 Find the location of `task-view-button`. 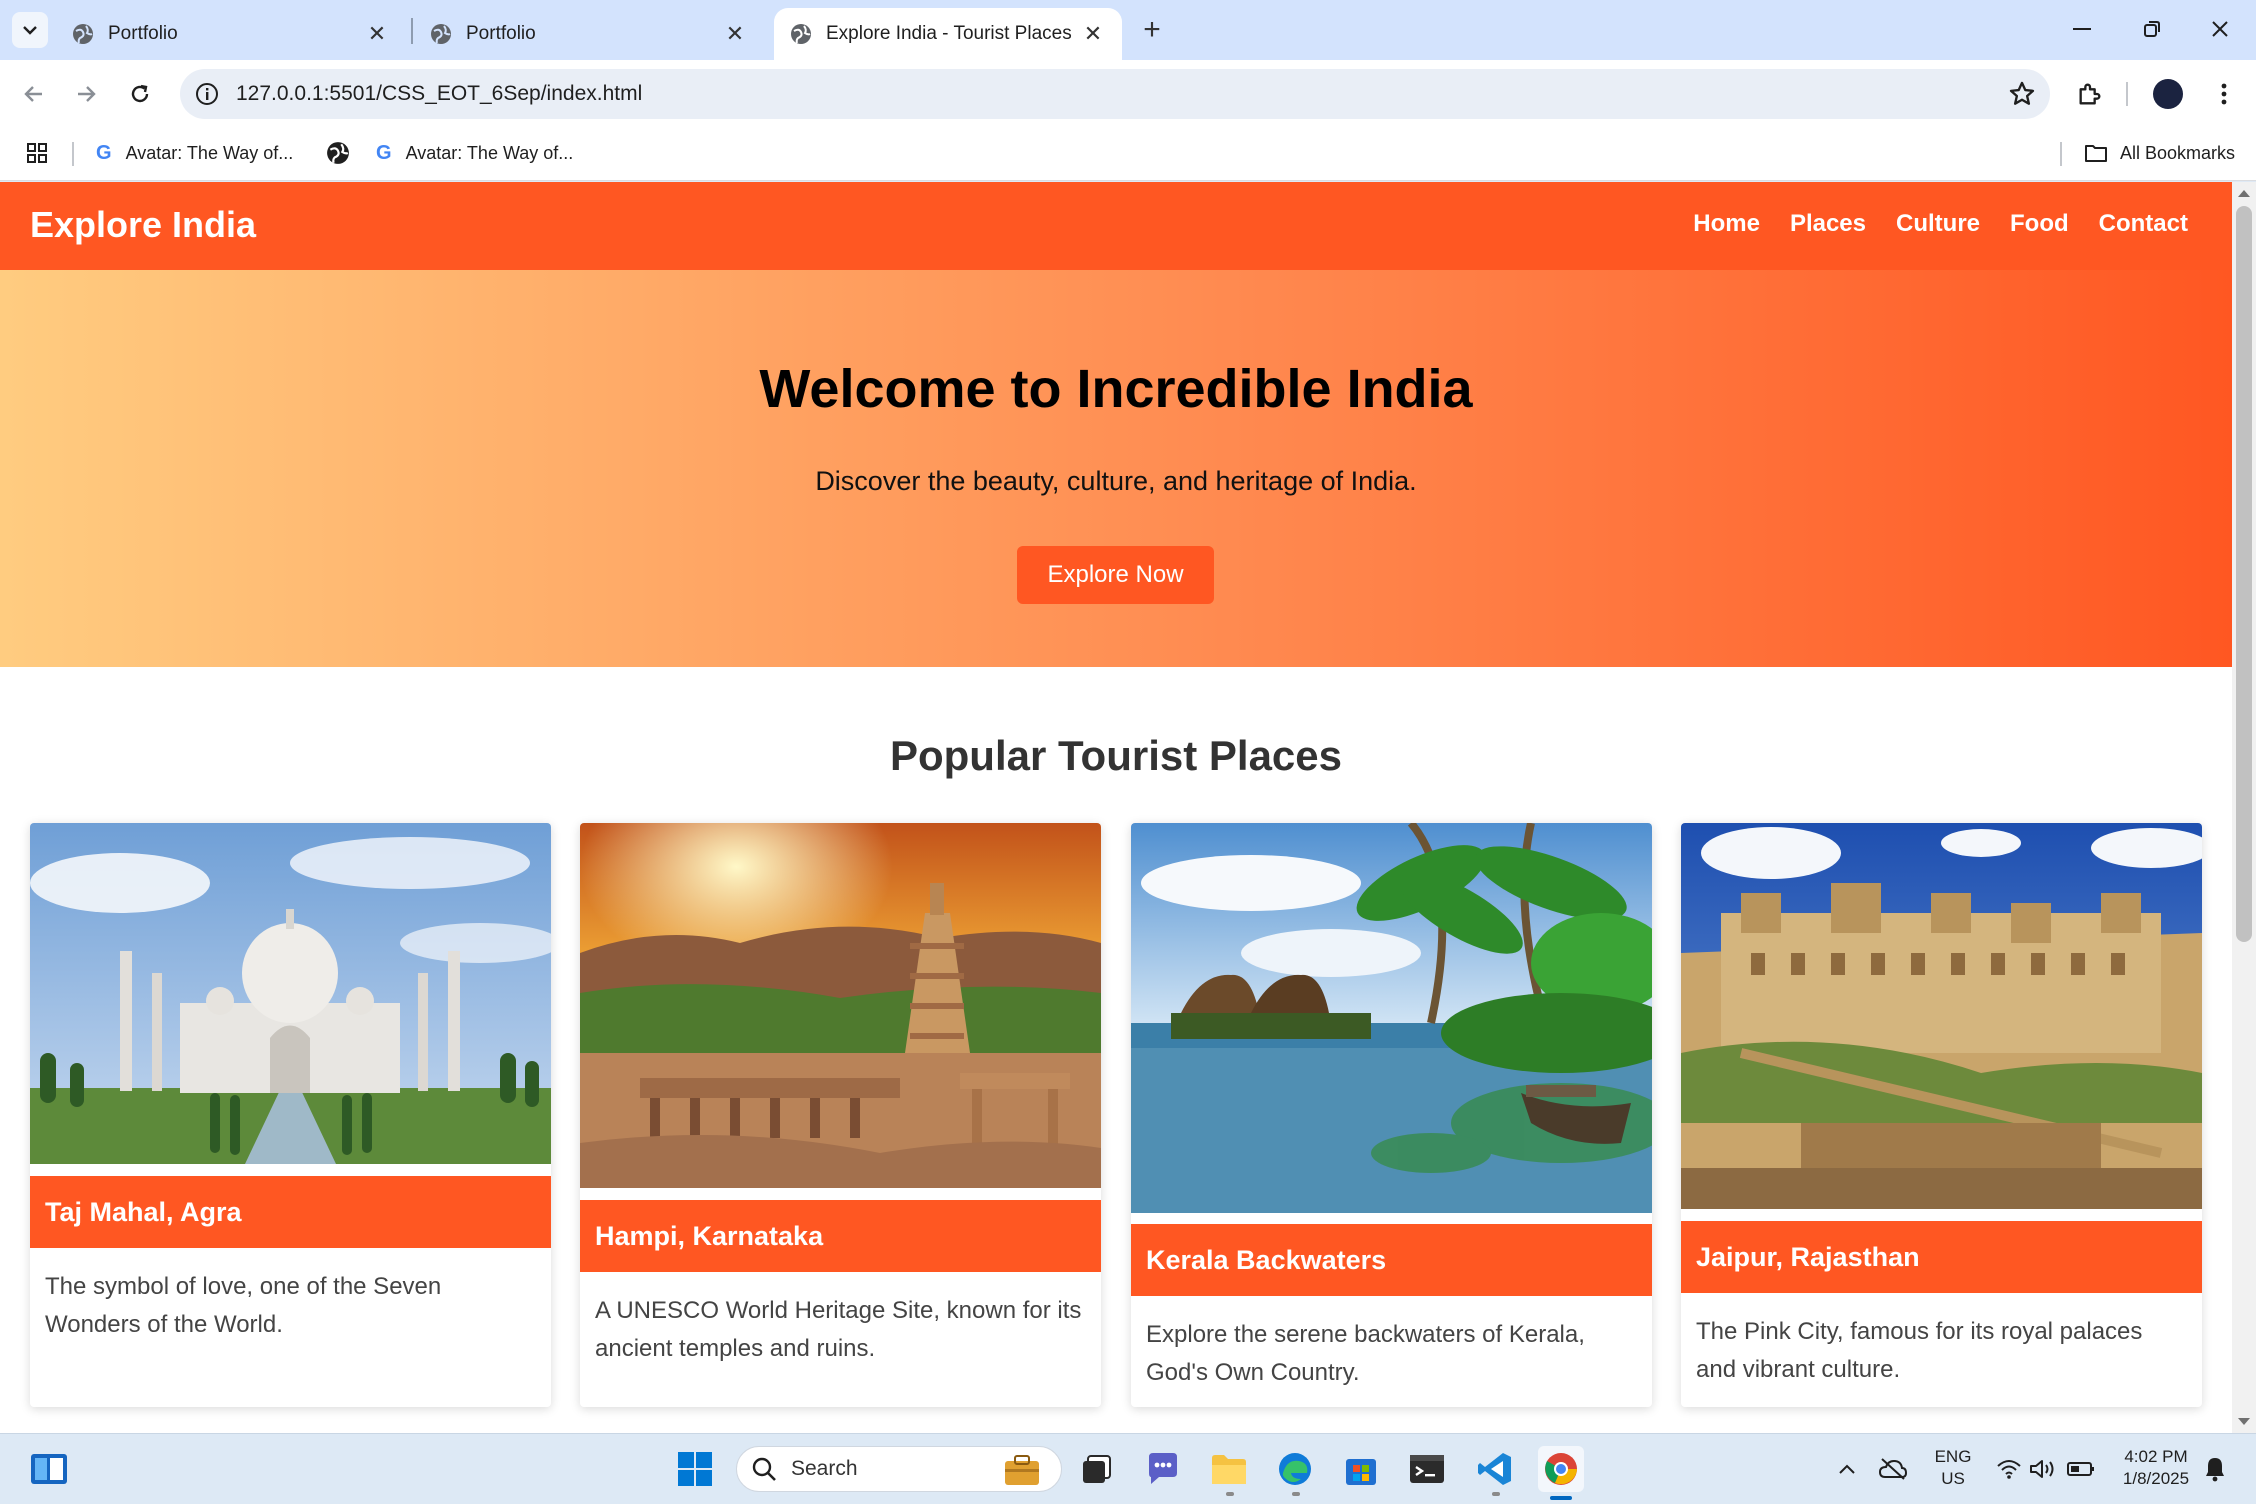

task-view-button is located at coordinates (1097, 1469).